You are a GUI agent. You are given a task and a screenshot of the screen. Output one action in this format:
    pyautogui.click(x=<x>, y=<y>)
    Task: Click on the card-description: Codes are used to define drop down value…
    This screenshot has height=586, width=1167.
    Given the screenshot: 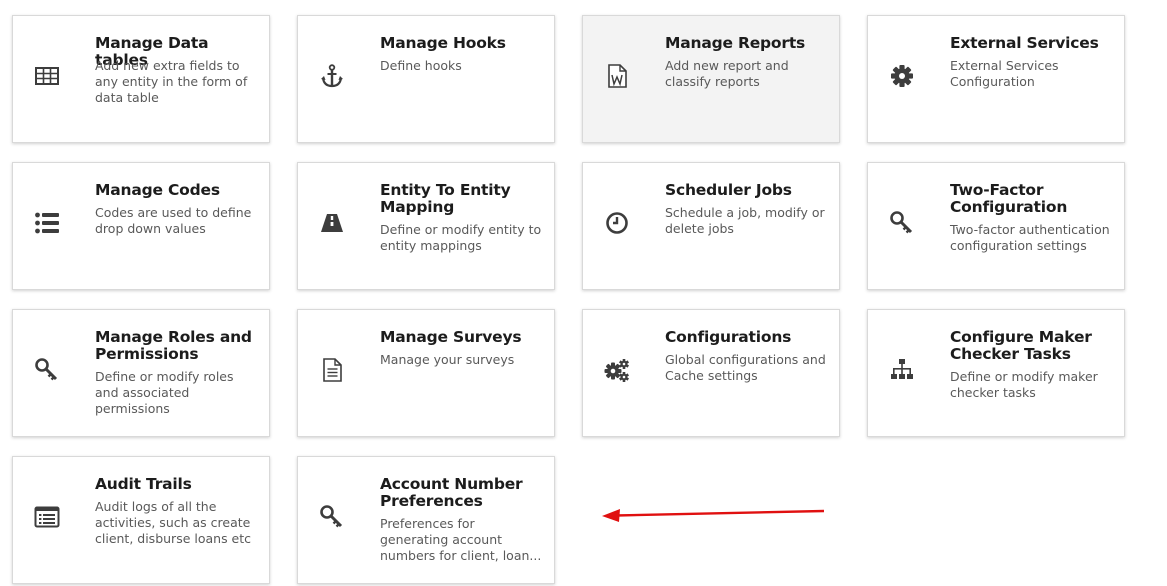 What is the action you would take?
    pyautogui.click(x=173, y=220)
    